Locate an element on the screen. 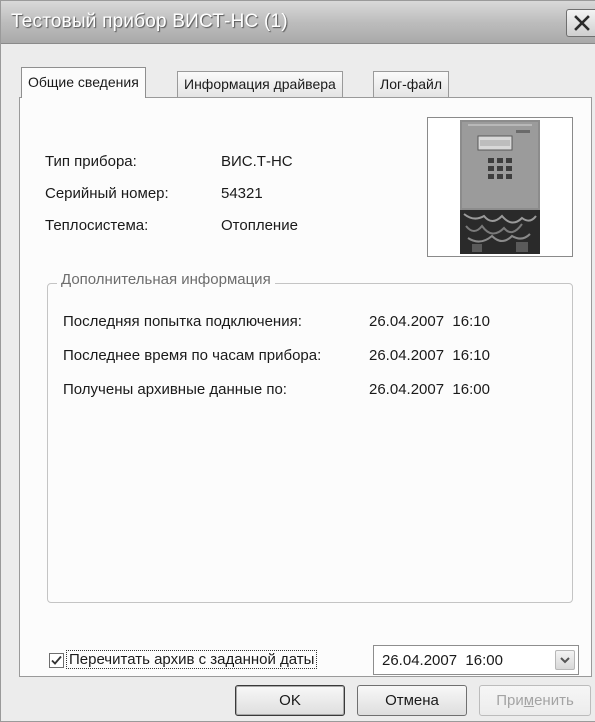  close-icon is located at coordinates (581, 23).